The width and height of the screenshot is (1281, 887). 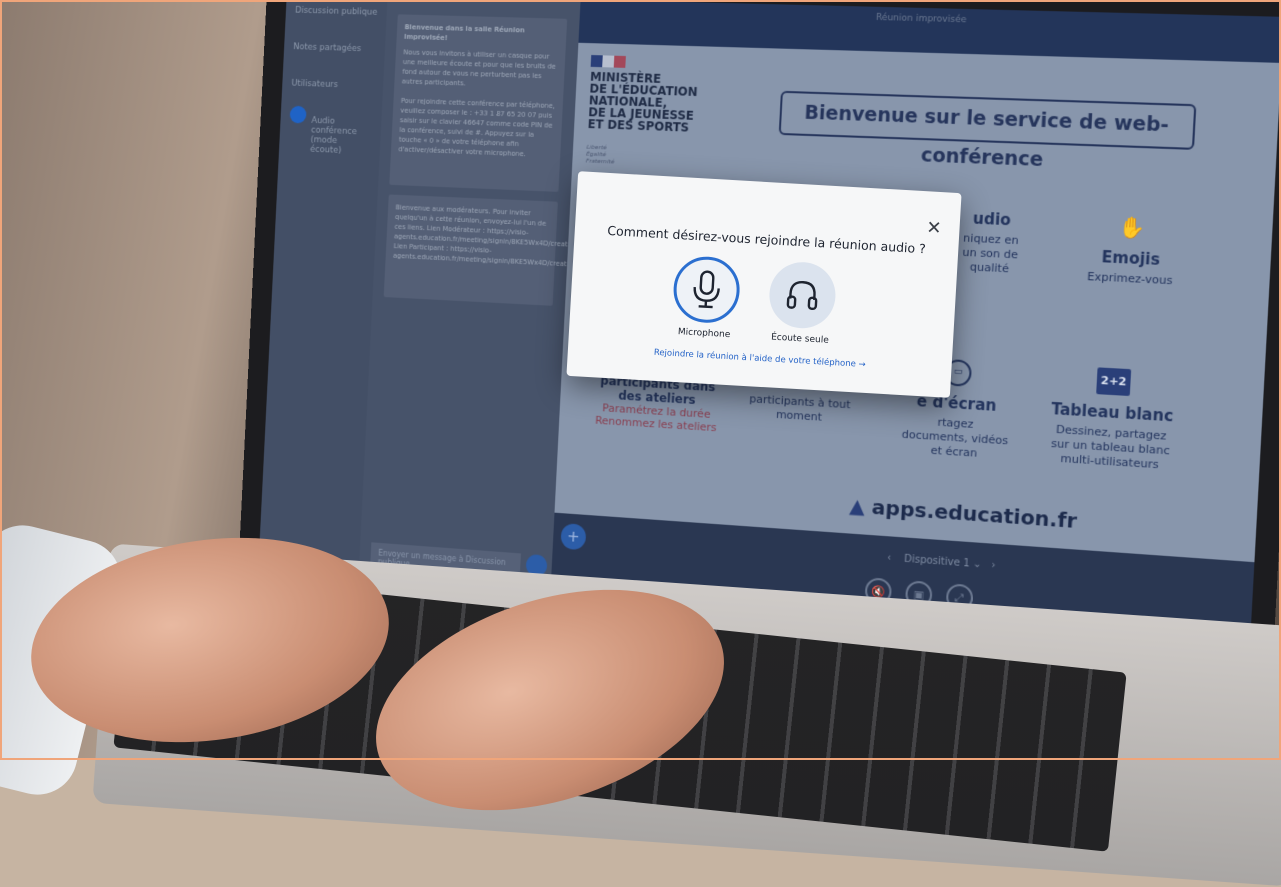 I want to click on feature-audio-title: udio, so click(x=991, y=219).